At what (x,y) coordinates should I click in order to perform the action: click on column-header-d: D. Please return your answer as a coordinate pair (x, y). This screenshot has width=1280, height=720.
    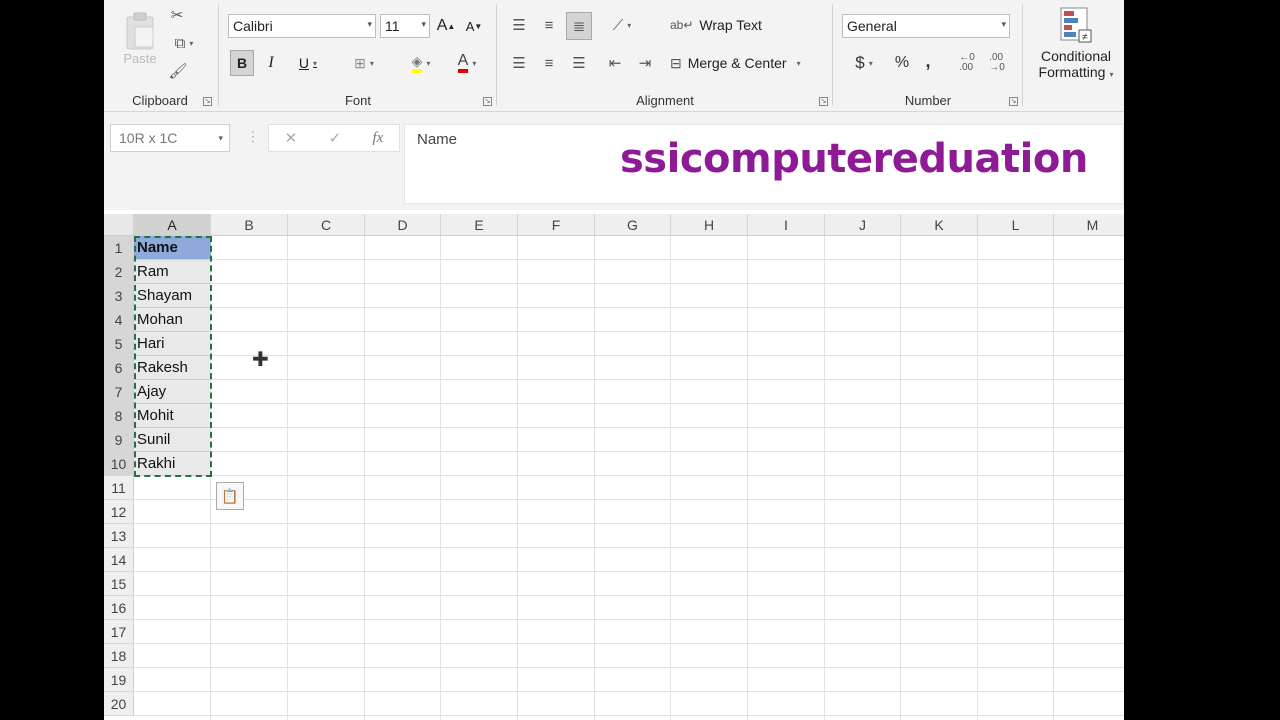
    Looking at the image, I should click on (403, 225).